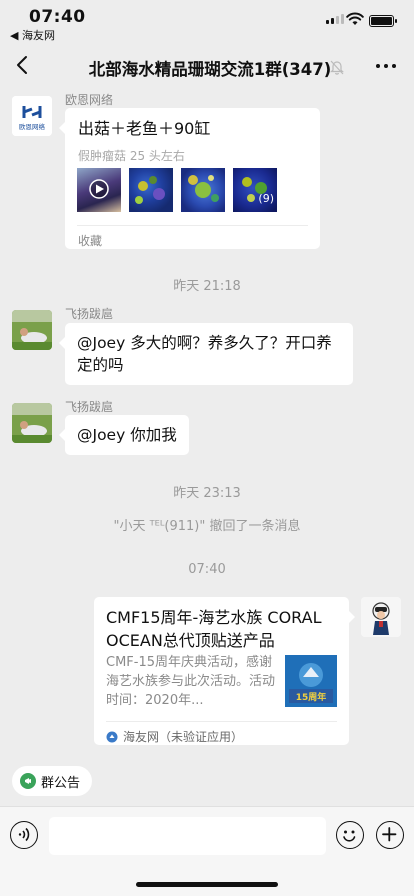 The height and width of the screenshot is (896, 414). I want to click on card-thumbnail: 15周年, so click(311, 681).